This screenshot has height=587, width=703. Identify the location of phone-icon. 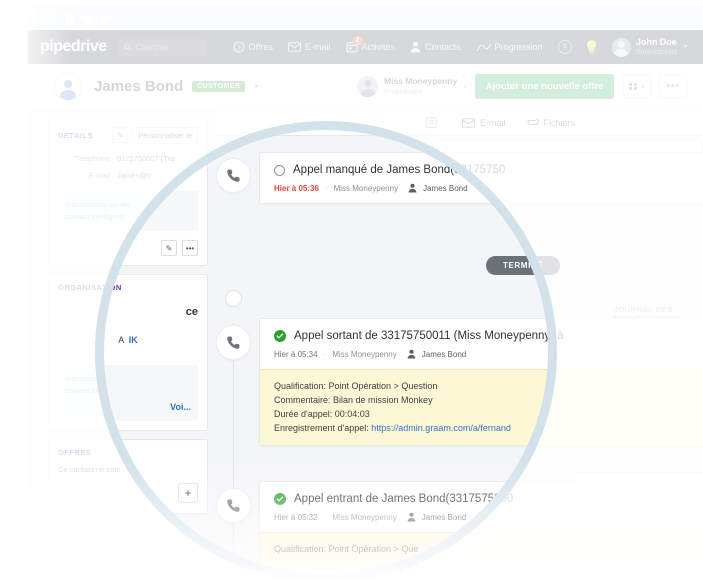
(233, 175).